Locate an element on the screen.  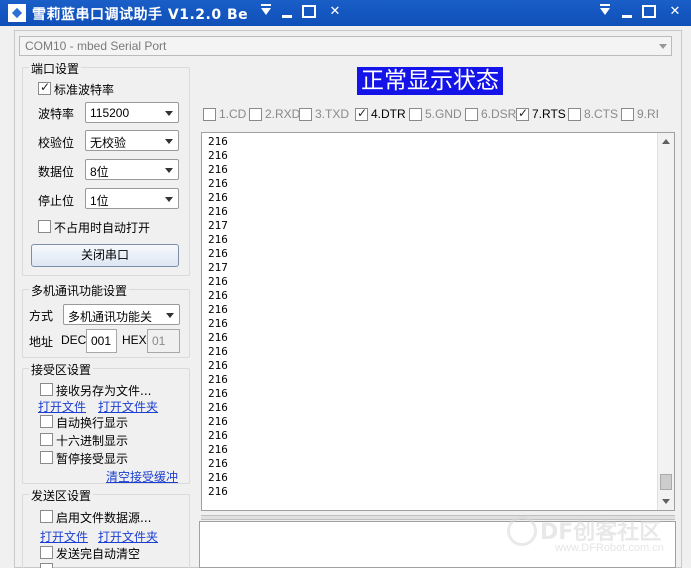
baud-select: 115200 is located at coordinates (132, 112).